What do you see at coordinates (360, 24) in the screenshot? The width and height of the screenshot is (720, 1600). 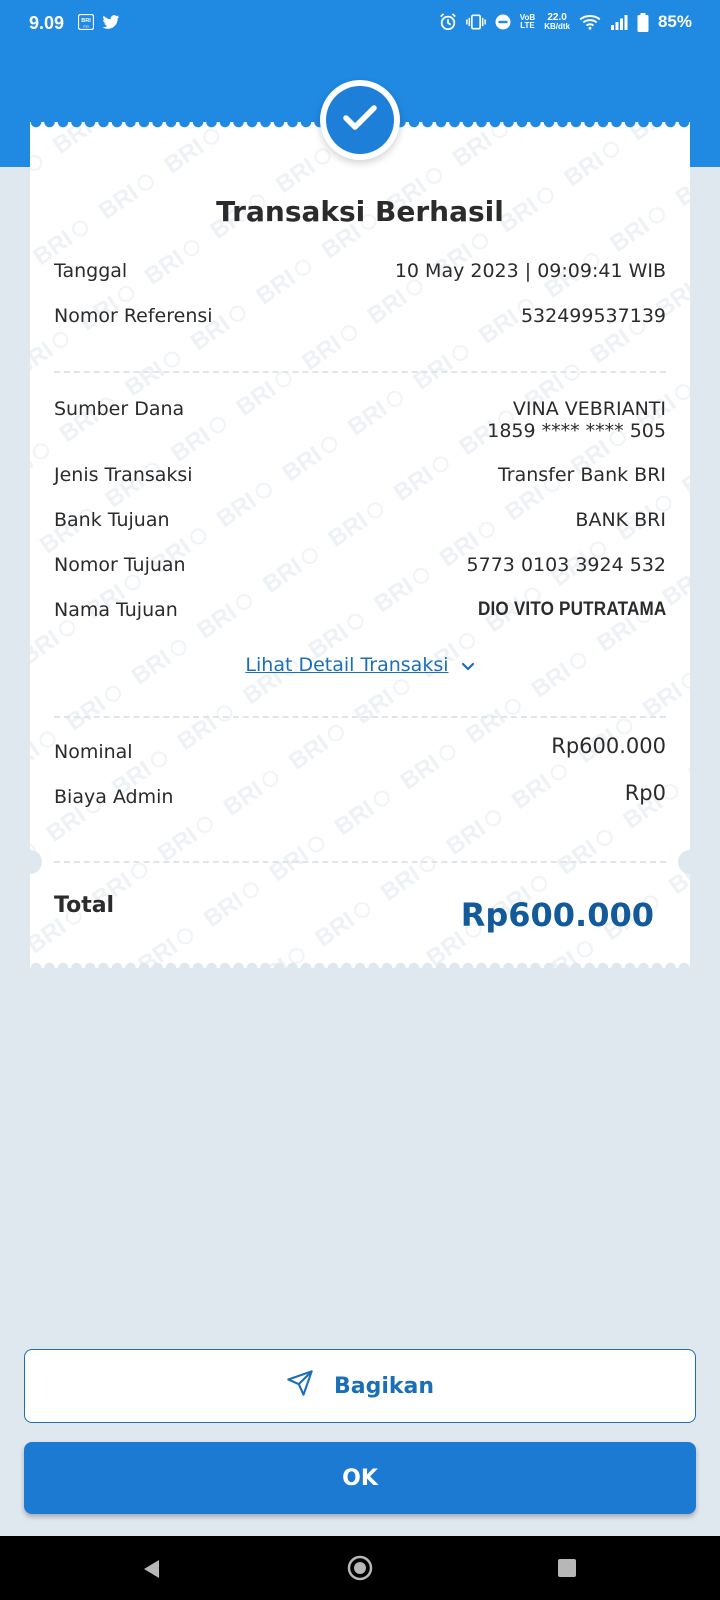 I see `status-bar: 9.09 BRI mo VoB LTE 22.0 KB/dtk 85%` at bounding box center [360, 24].